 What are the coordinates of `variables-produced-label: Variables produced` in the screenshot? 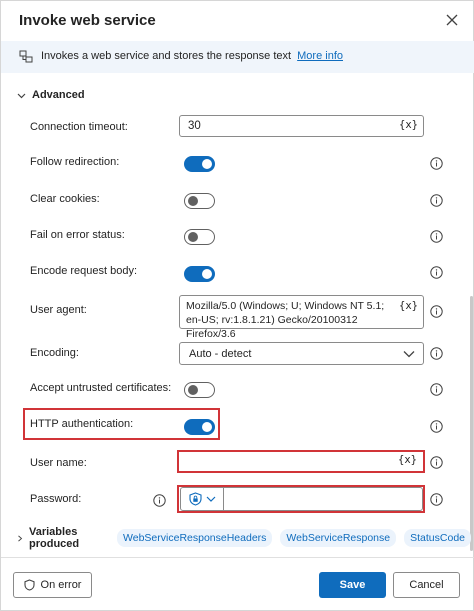 It's located at (67, 538).